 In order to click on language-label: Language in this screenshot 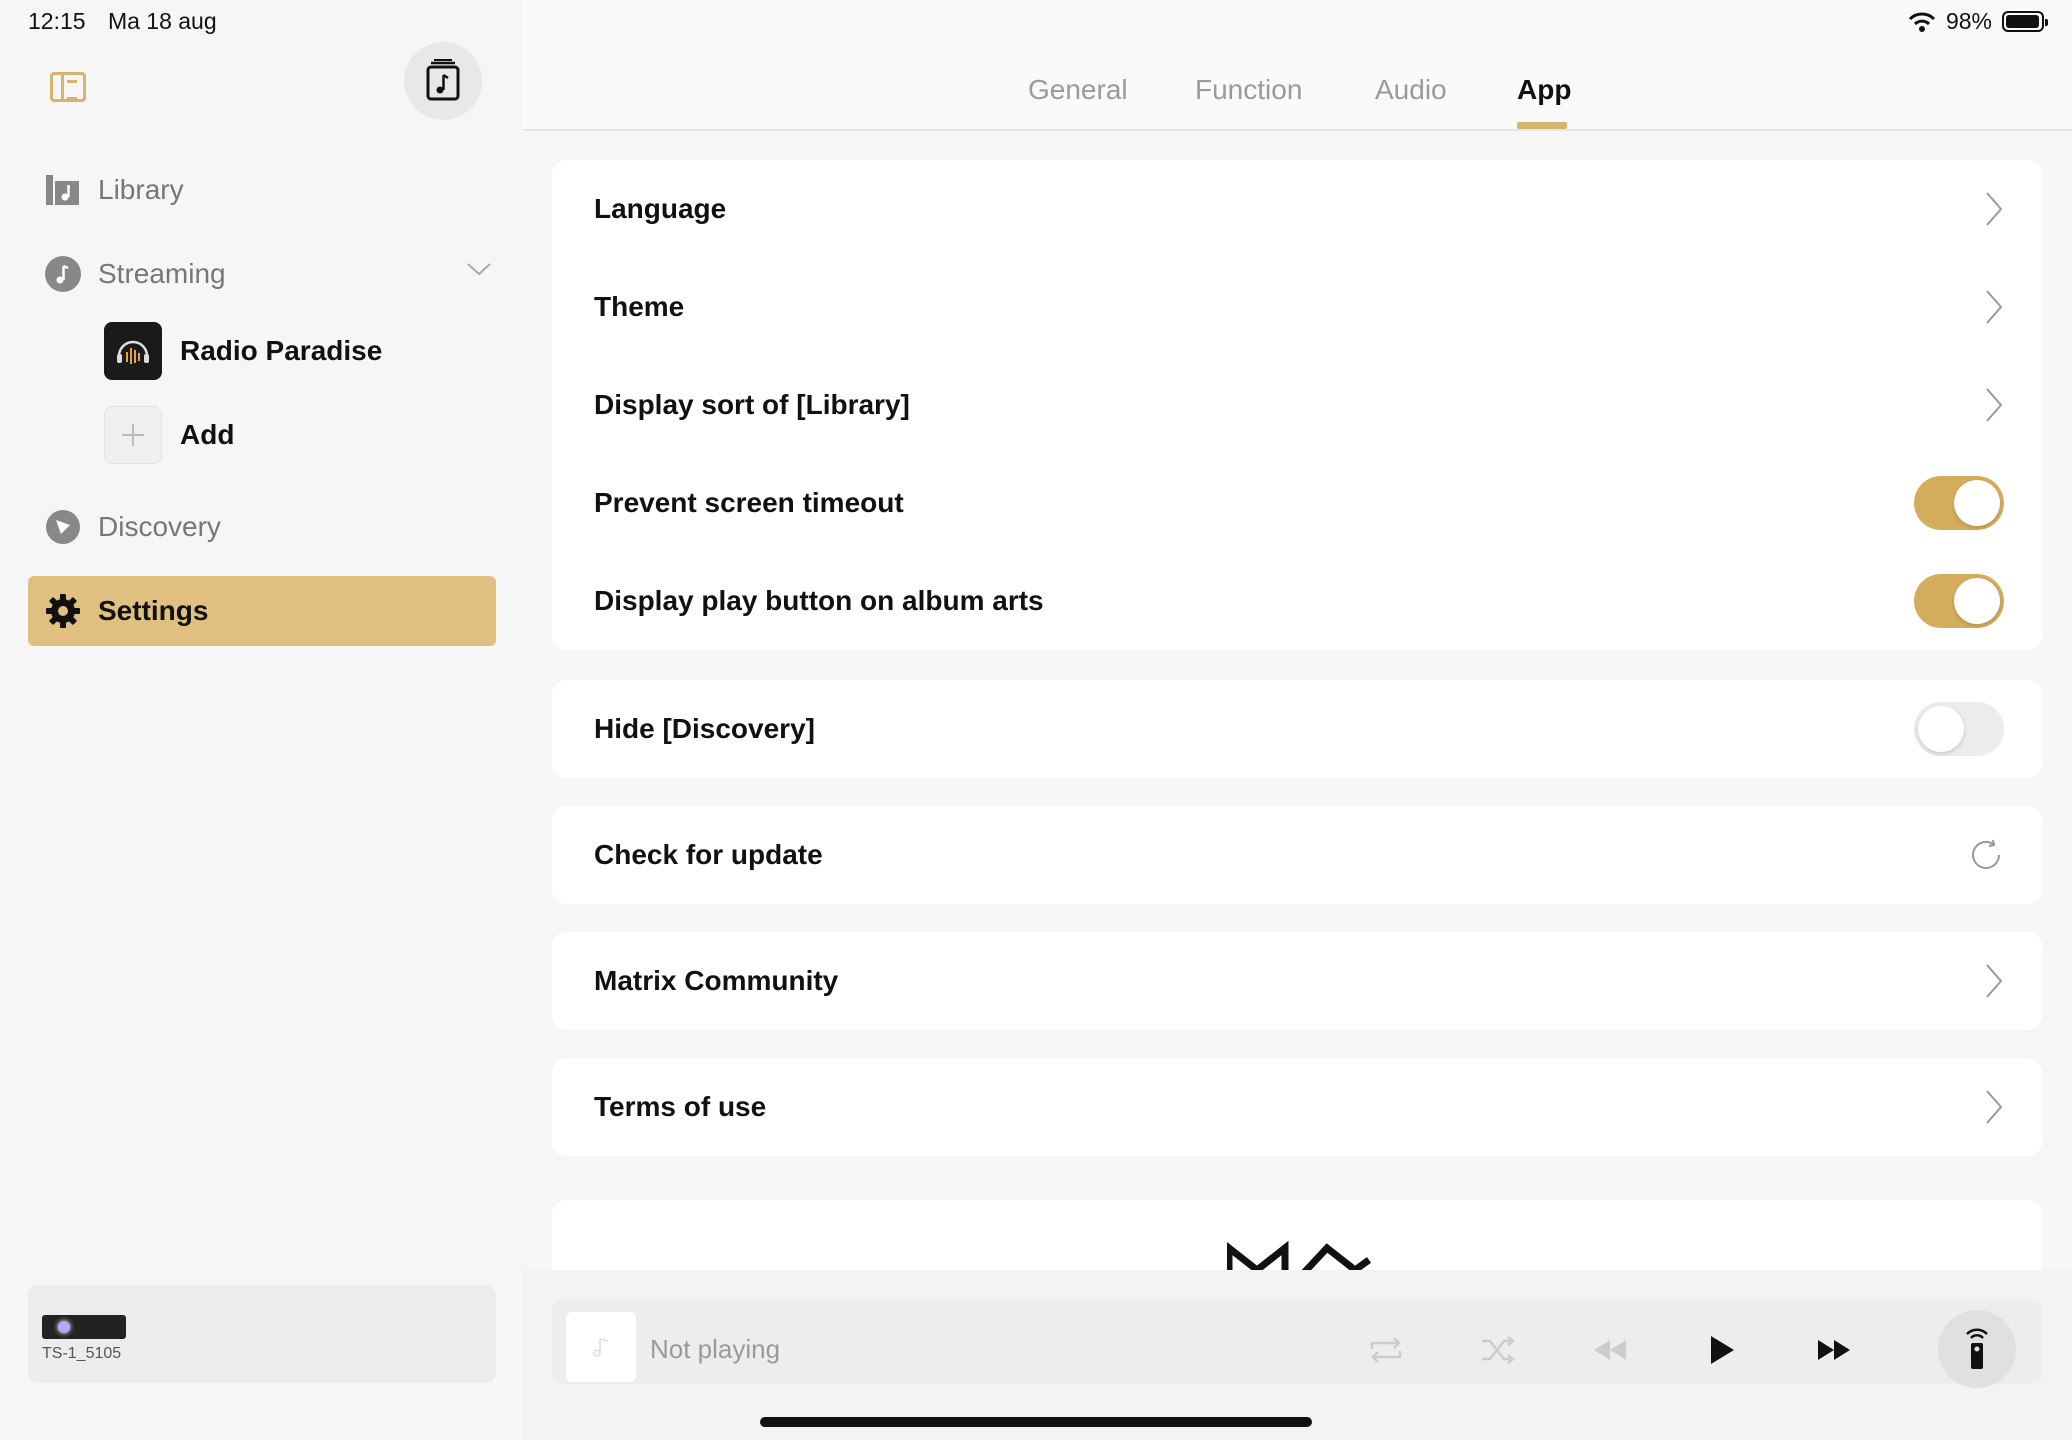, I will do `click(660, 208)`.